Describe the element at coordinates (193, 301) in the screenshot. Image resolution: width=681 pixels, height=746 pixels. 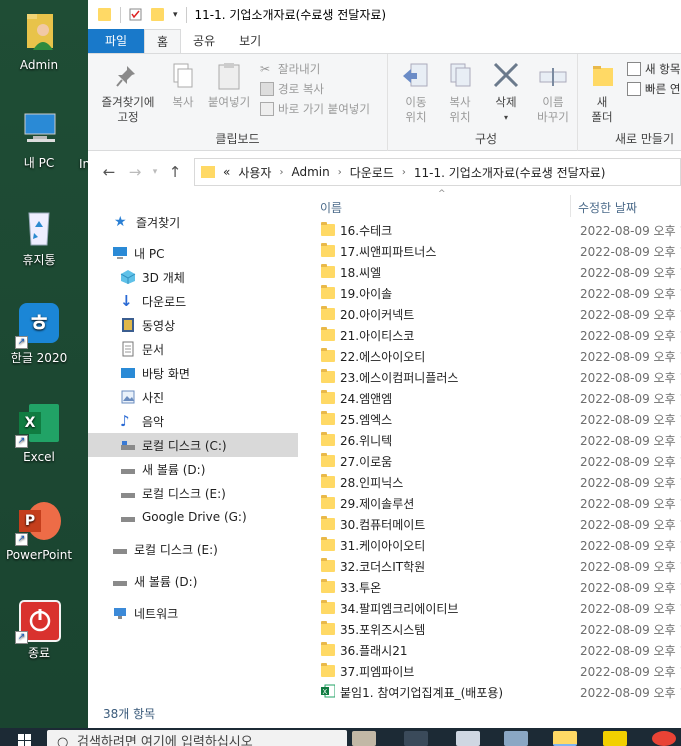
I see `nav-downloads: ↓ 다운로드` at that location.